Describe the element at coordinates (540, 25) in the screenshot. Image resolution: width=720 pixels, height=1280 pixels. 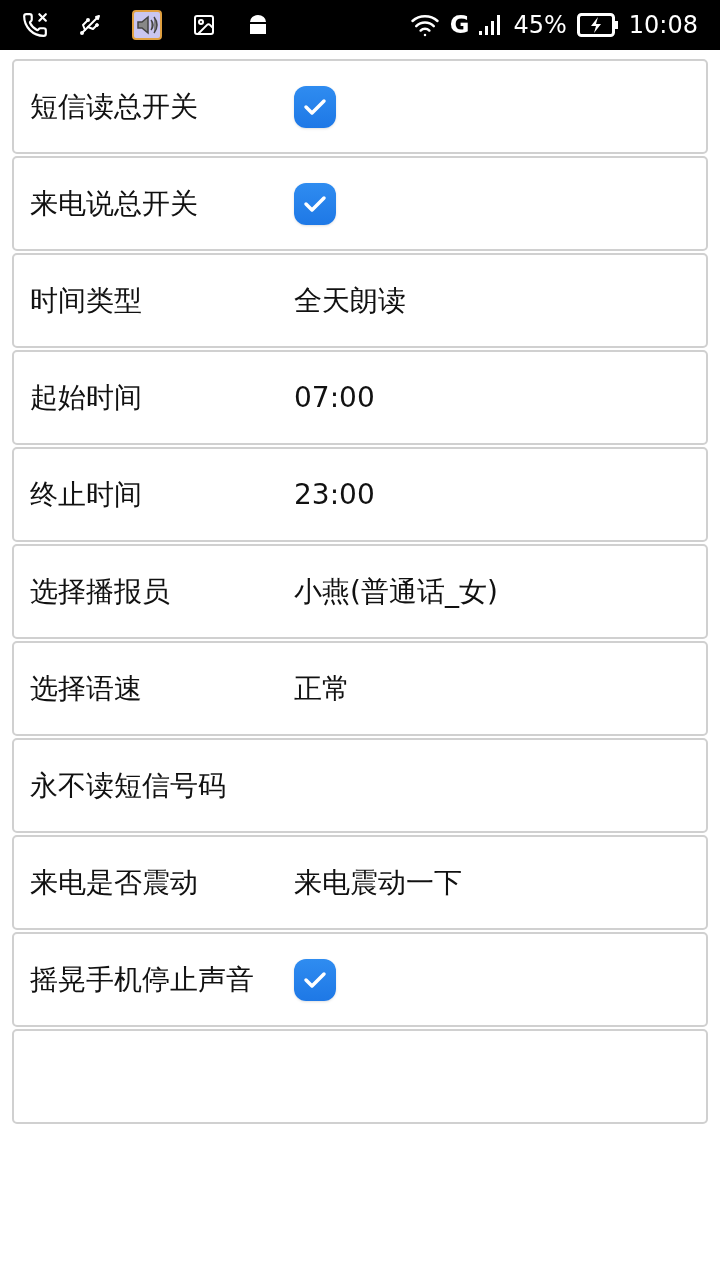
I see `battery-percent: 45%` at that location.